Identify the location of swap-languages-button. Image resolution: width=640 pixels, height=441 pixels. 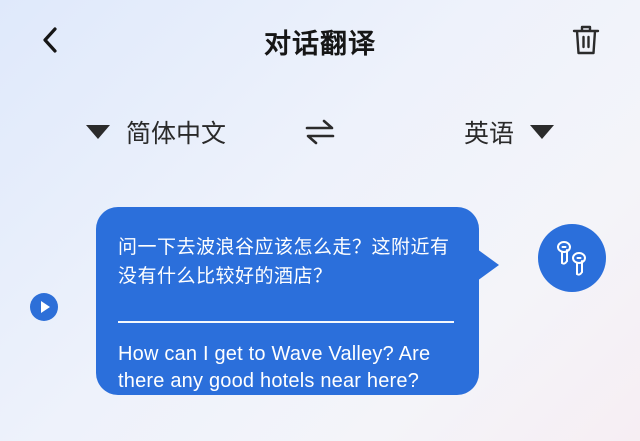
(320, 132).